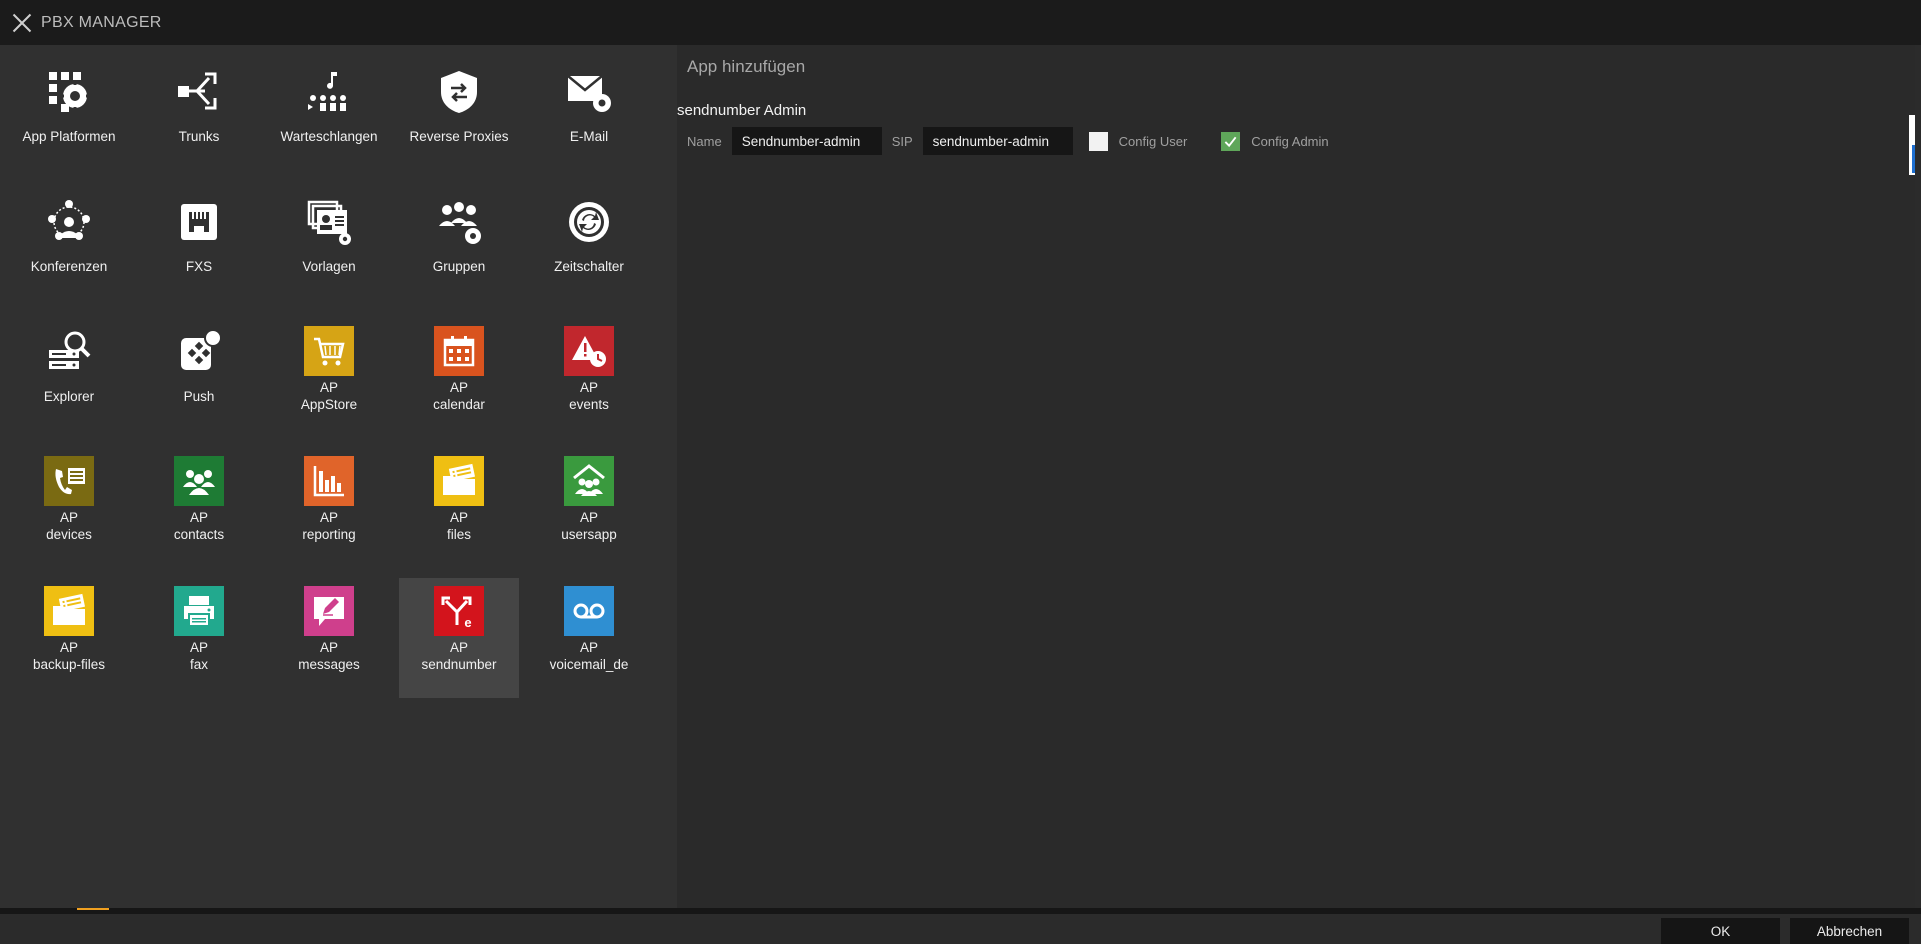 This screenshot has width=1921, height=944. Describe the element at coordinates (199, 352) in the screenshot. I see `push-icon` at that location.